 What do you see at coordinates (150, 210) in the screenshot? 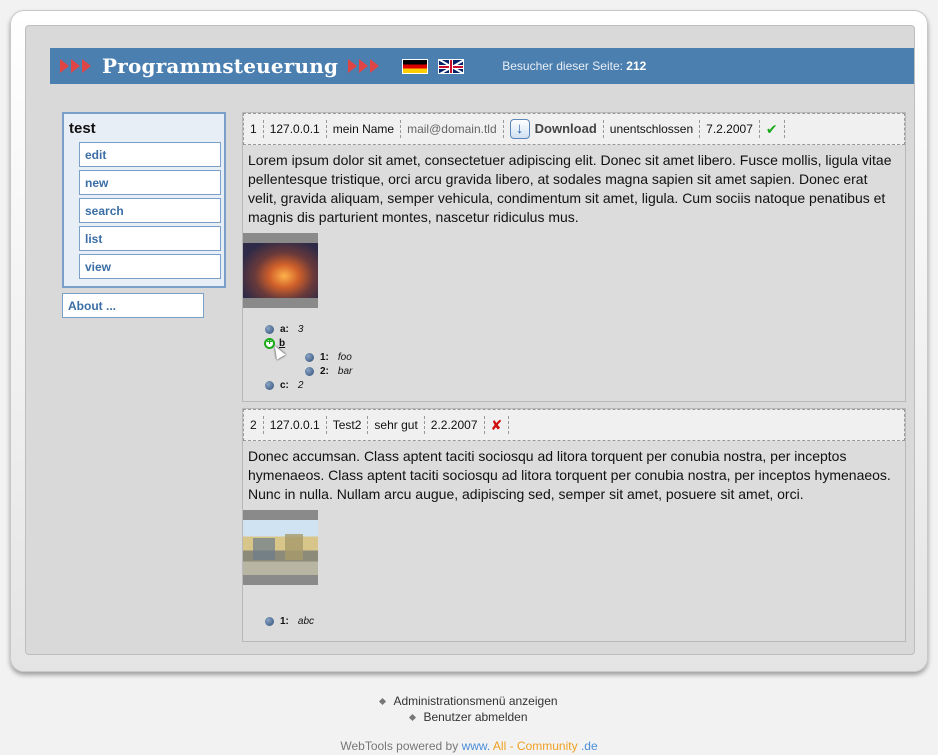
I see `sidebar-item-search: search` at bounding box center [150, 210].